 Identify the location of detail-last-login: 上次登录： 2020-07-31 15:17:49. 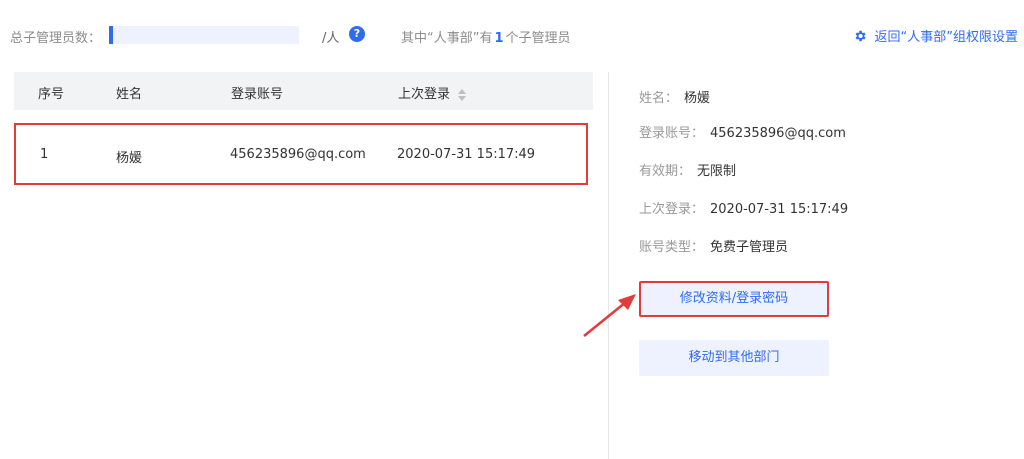
(743, 207).